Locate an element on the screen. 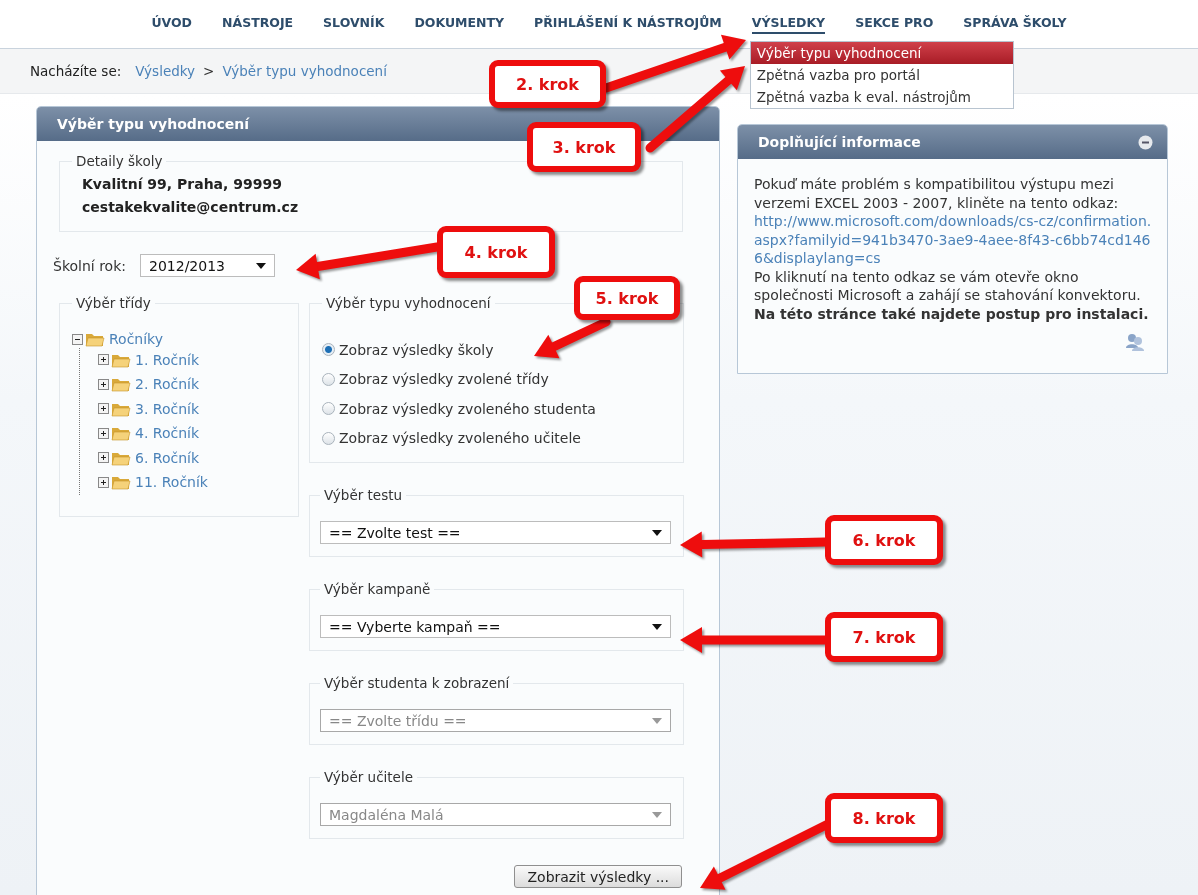 The width and height of the screenshot is (1198, 895). nav-link: SEKCE PRO is located at coordinates (894, 24).